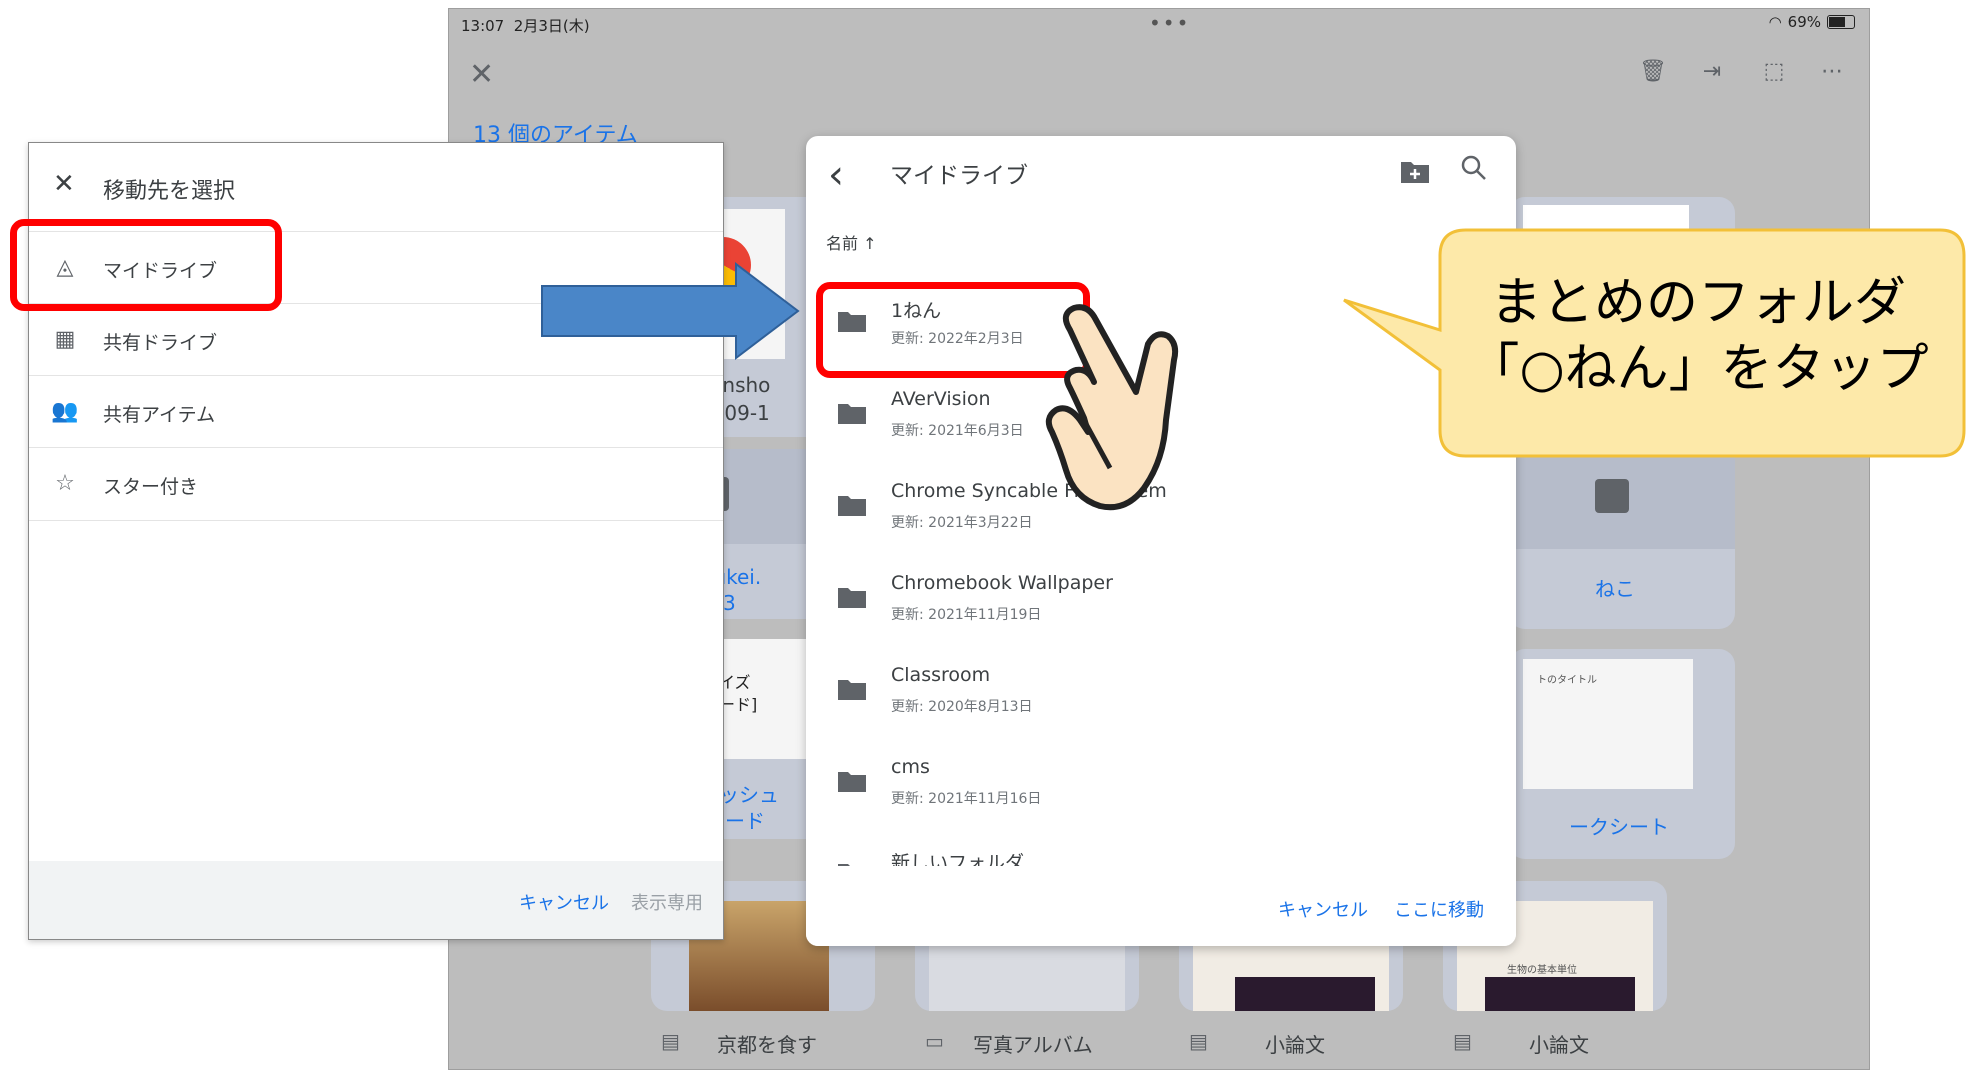  Describe the element at coordinates (1612, 496) in the screenshot. I see `zip-icon` at that location.